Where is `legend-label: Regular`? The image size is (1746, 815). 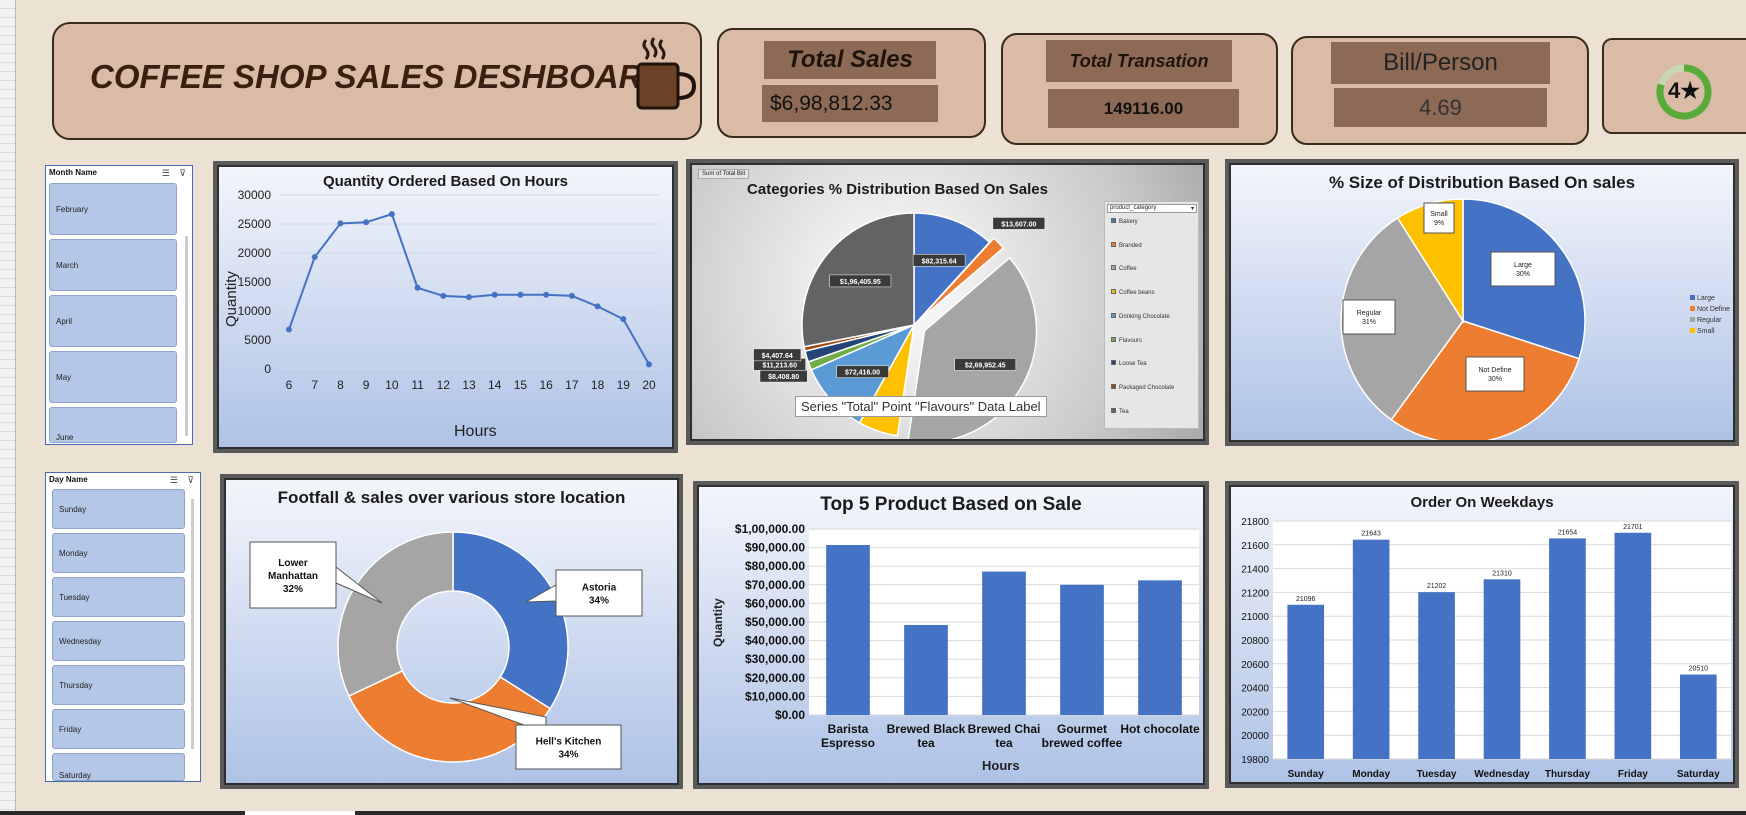
legend-label: Regular is located at coordinates (1709, 320).